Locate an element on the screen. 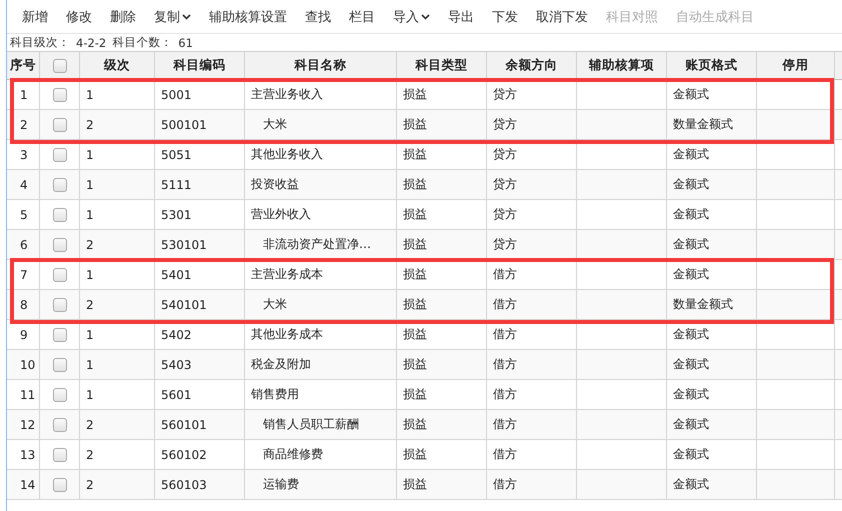 The image size is (842, 511). toolbar-button: 导入 is located at coordinates (411, 17).